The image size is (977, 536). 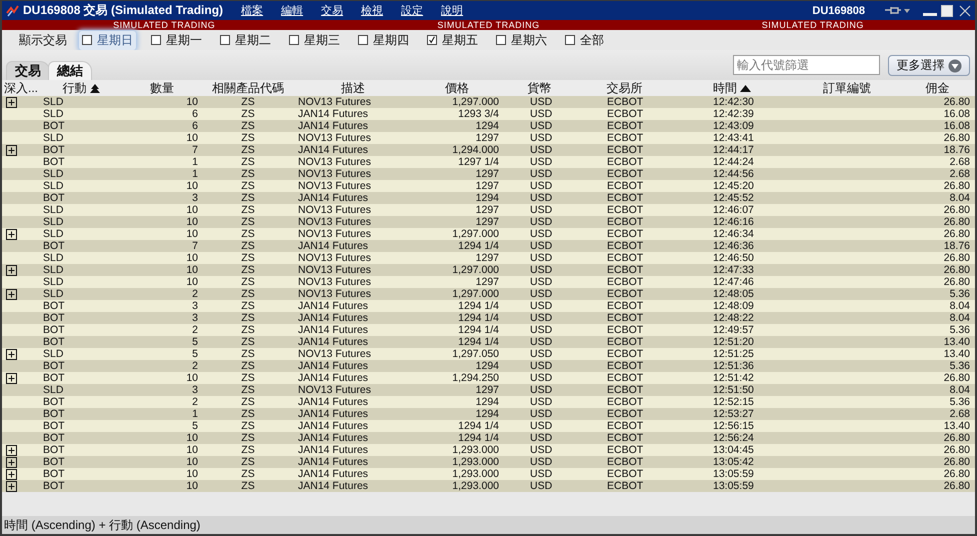 I want to click on tab: 交易, so click(x=28, y=70).